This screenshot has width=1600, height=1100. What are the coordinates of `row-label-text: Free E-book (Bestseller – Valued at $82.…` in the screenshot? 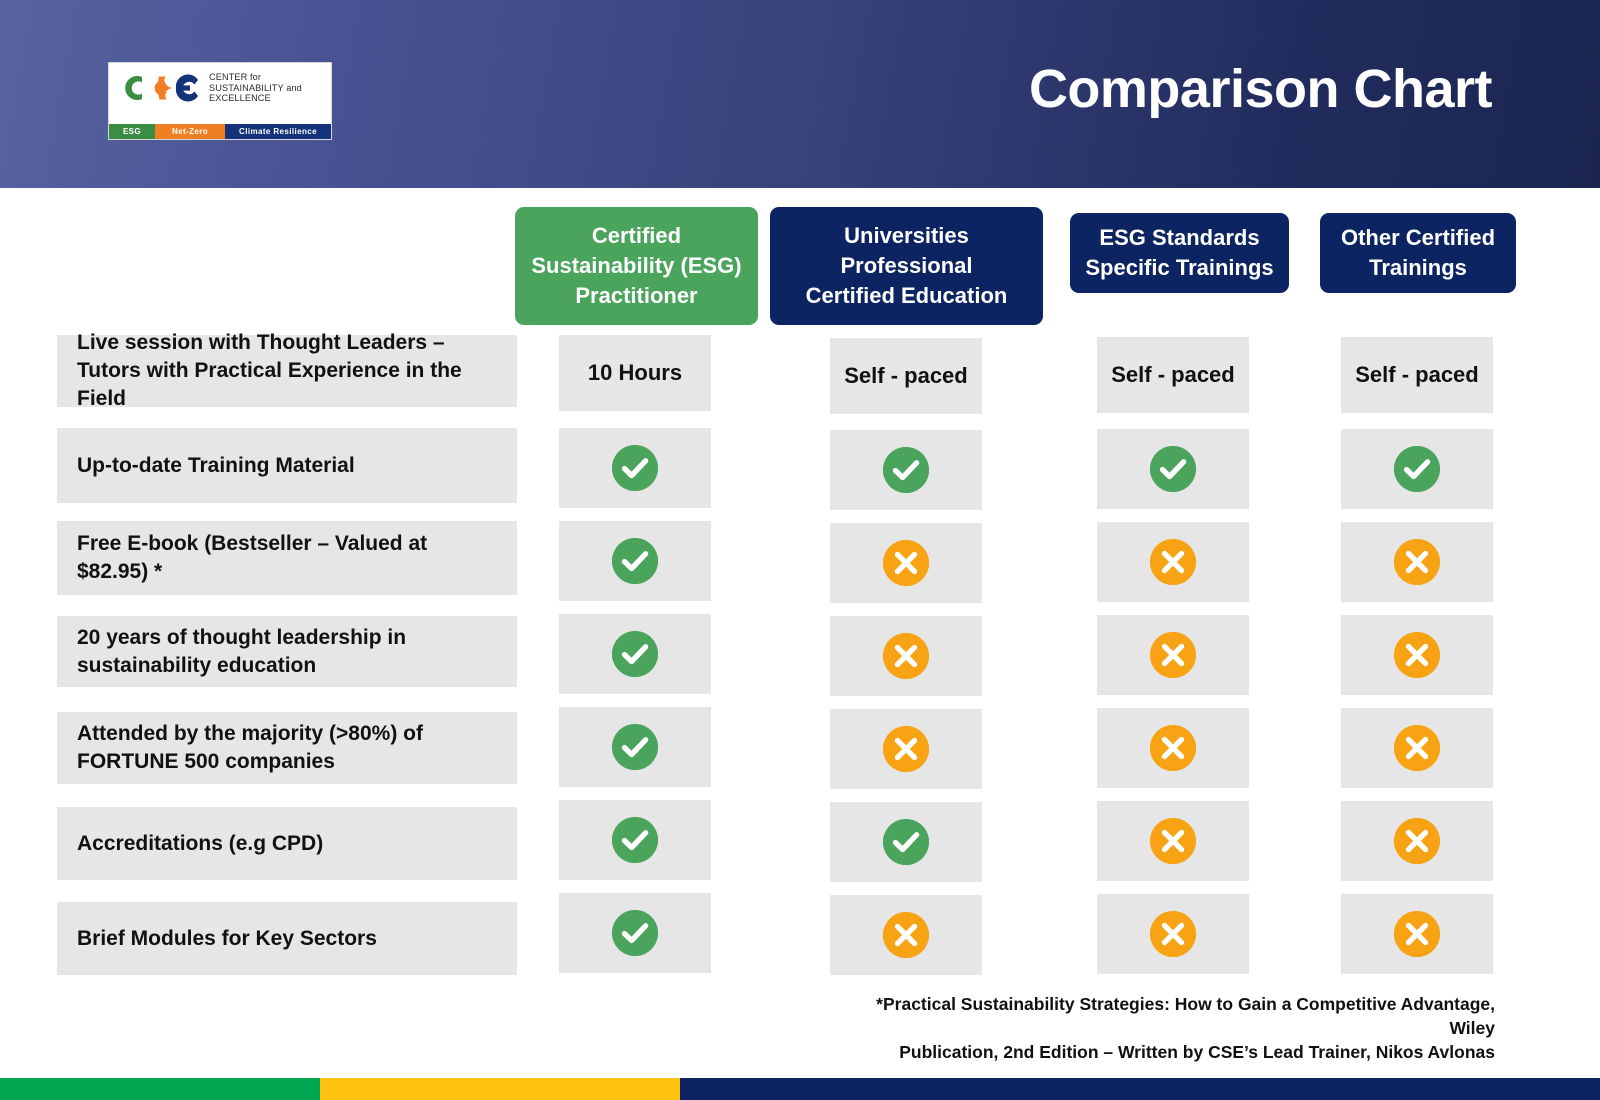 It's located at (252, 557).